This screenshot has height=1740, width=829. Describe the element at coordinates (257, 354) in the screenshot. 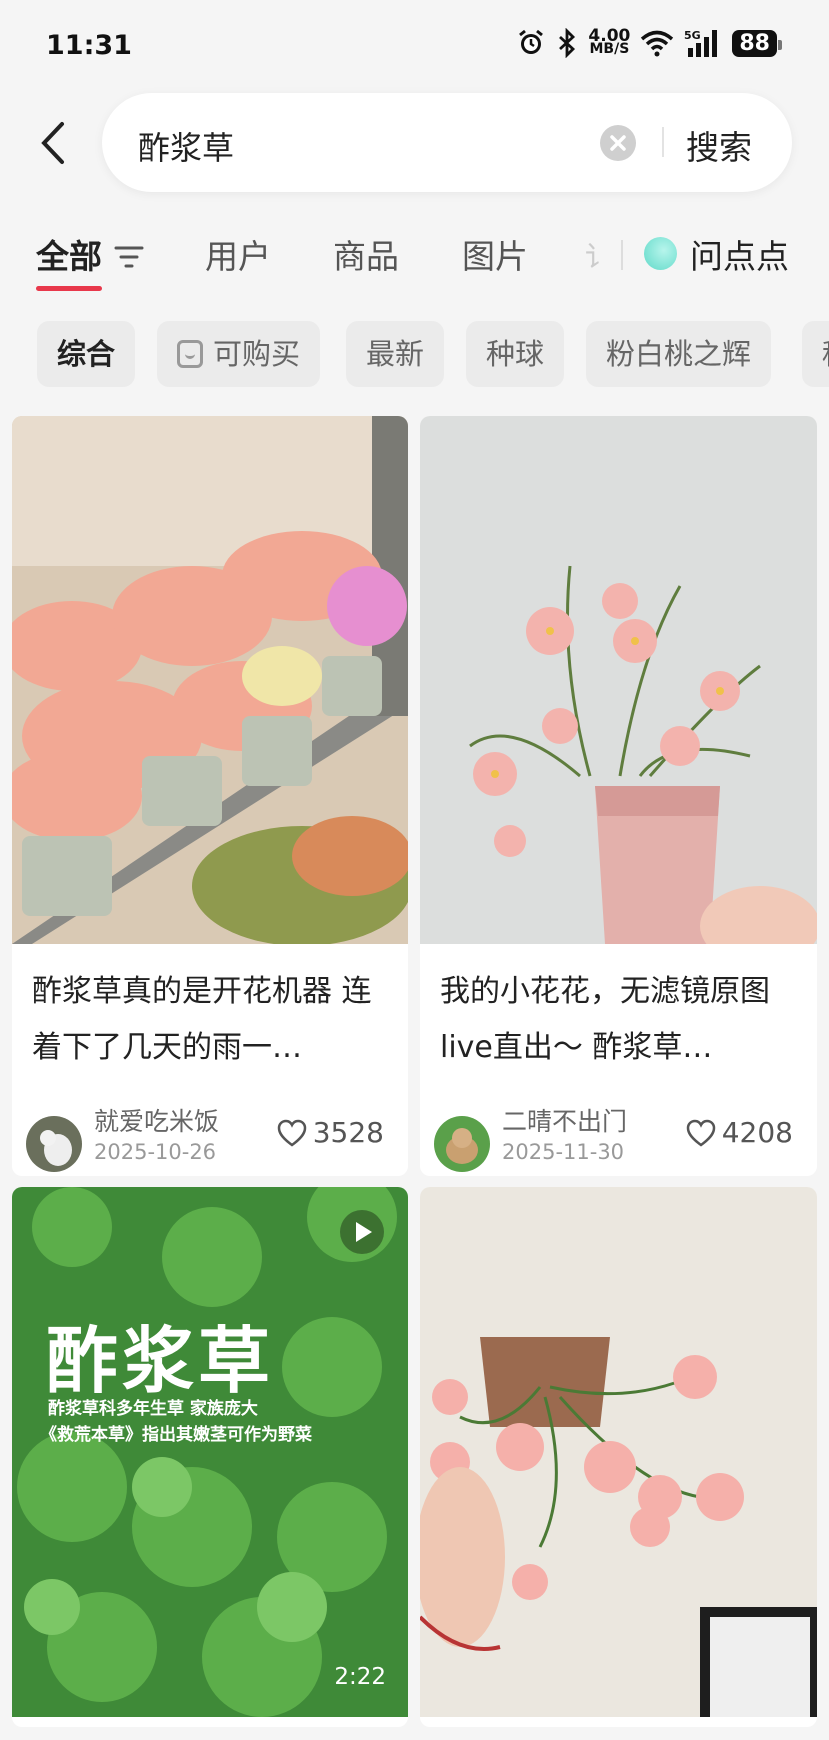

I see `chip-buyable-label: 可购买` at that location.